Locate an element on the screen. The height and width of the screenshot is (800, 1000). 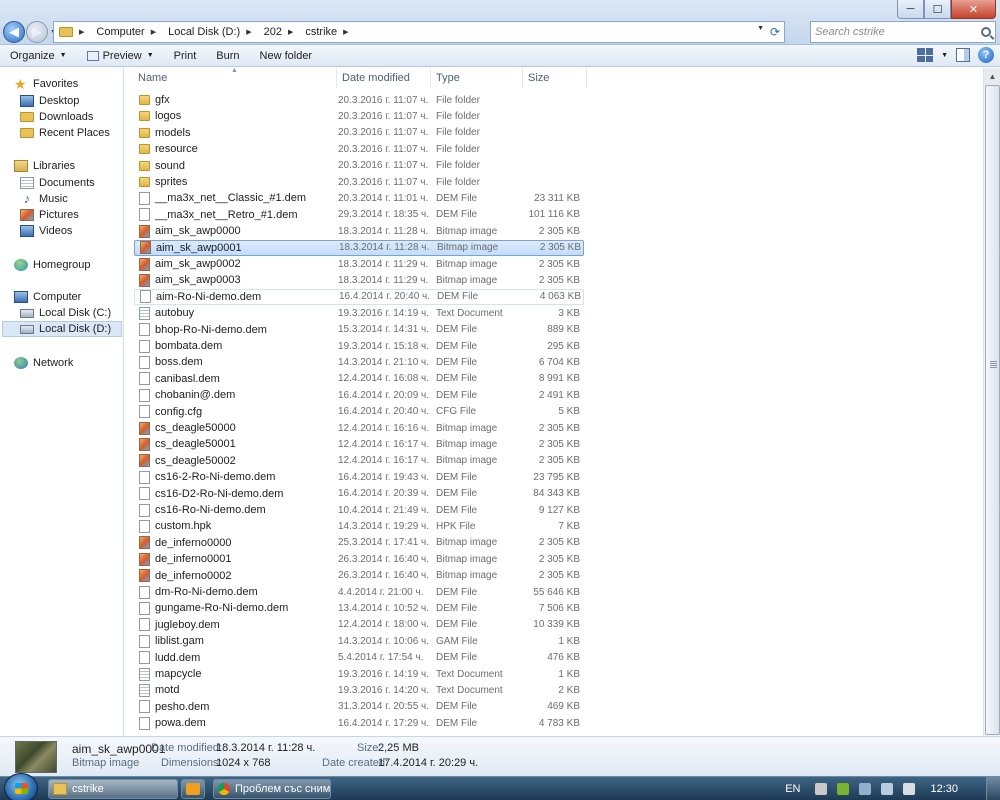
file-name-cell: cs16-D2-Ro-Ni-demo.dem is located at coordinates (236, 494).